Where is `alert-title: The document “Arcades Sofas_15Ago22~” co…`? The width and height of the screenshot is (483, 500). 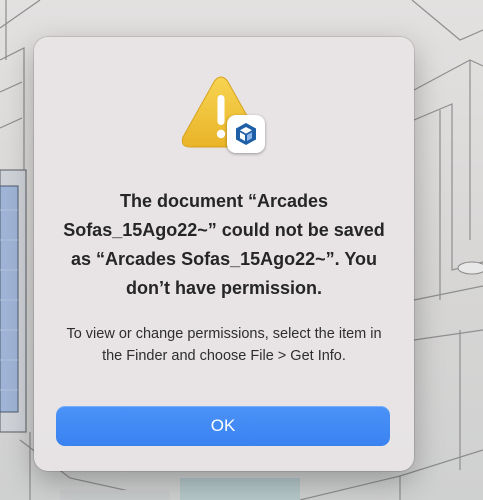 alert-title: The document “Arcades Sofas_15Ago22~” co… is located at coordinates (224, 244).